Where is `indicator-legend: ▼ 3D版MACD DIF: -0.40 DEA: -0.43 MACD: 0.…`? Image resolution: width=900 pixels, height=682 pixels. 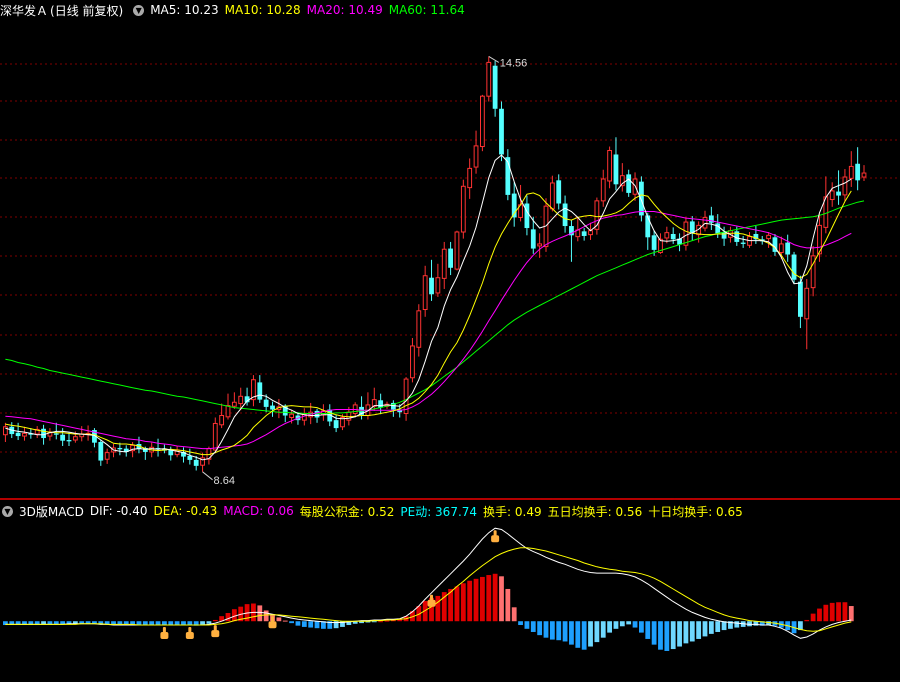
indicator-legend: ▼ 3D版MACD DIF: -0.40 DEA: -0.43 MACD: 0.… is located at coordinates (374, 511).